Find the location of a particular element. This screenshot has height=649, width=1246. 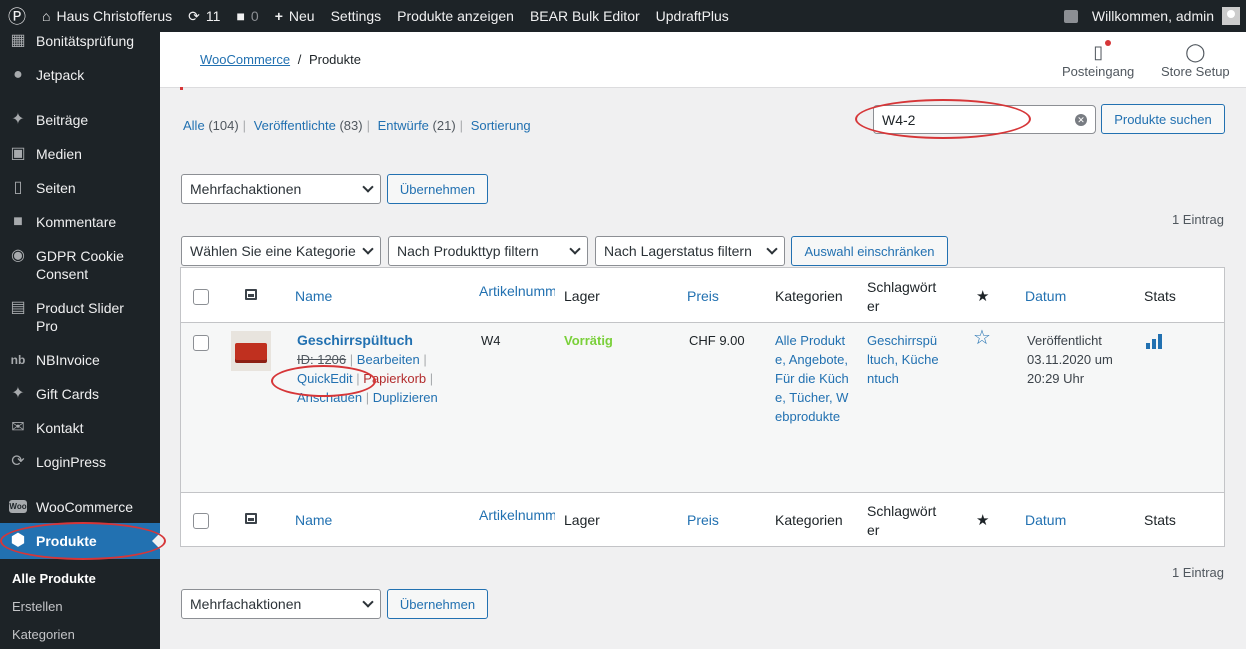

select-all-checkbox-bottom is located at coordinates (201, 521).